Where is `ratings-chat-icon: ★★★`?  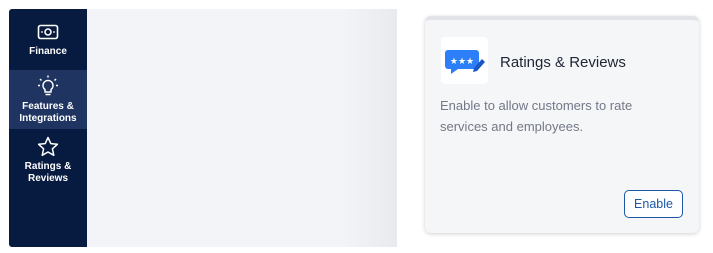
ratings-chat-icon: ★★★ is located at coordinates (465, 62).